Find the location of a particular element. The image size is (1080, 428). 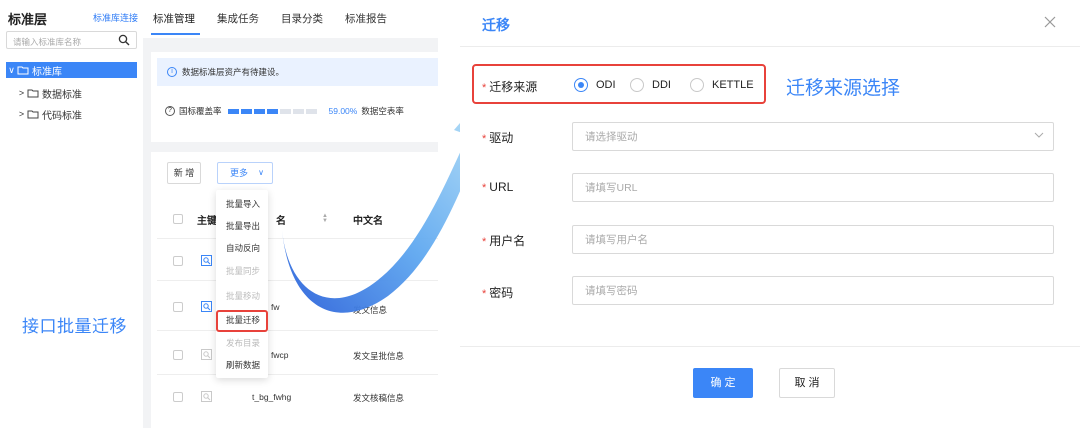

tab-bar: 标准管理 集成任务 目录分类 标准报告 is located at coordinates (290, 19).